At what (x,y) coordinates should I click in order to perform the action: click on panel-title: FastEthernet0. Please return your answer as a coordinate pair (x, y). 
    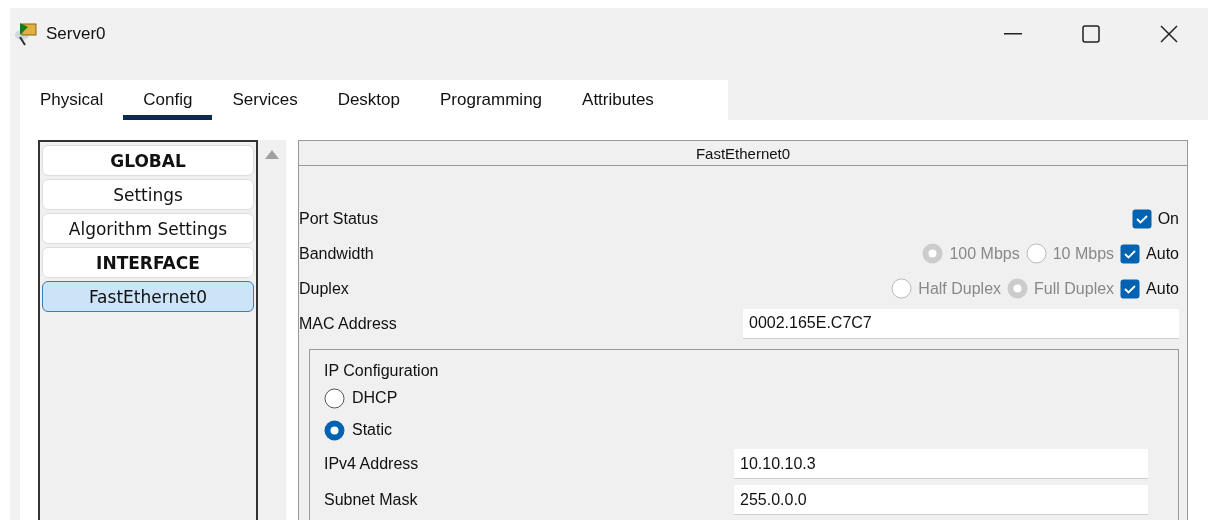
    Looking at the image, I should click on (743, 153).